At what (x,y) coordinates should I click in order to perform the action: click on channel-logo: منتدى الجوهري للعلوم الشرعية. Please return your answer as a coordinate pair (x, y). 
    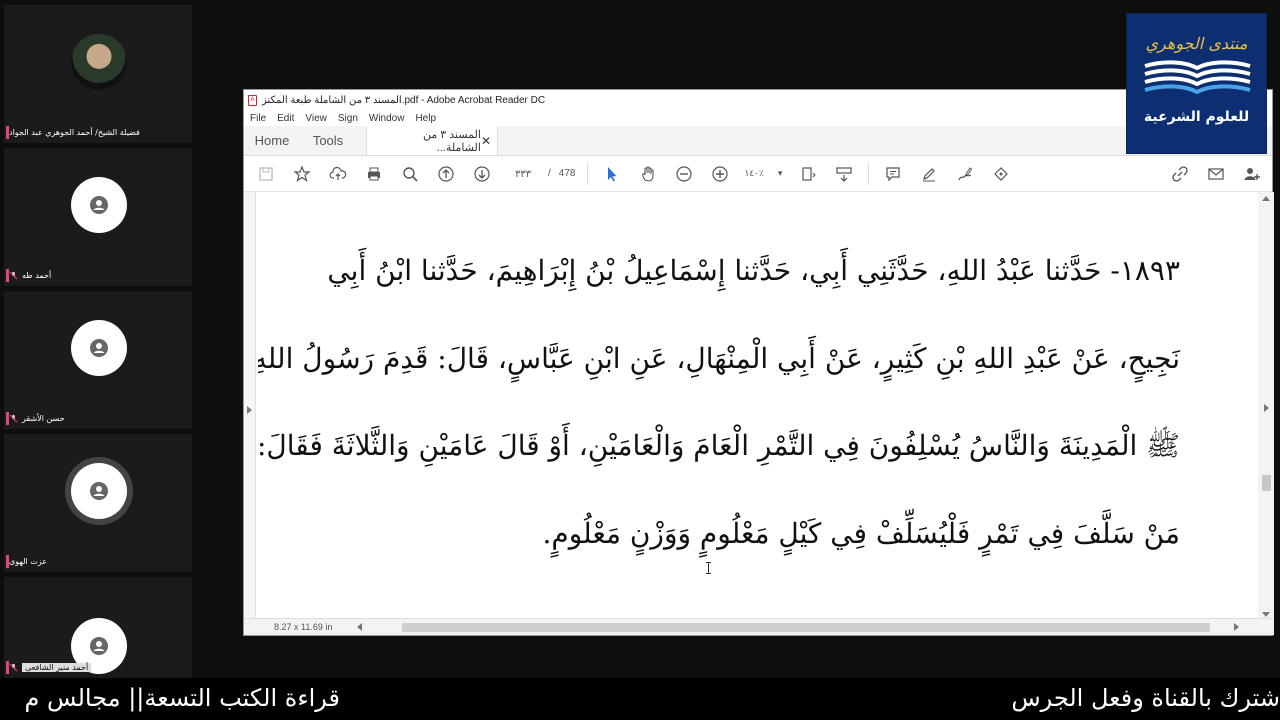
    Looking at the image, I should click on (1196, 83).